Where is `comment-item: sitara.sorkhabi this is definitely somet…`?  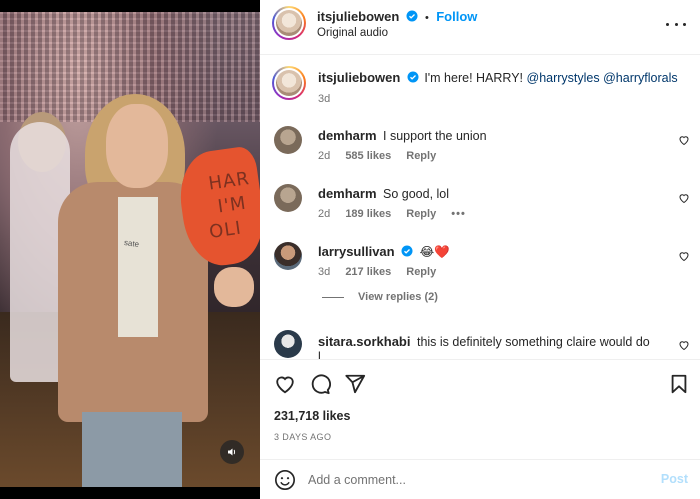
comment-item: sitara.sorkhabi this is definitely somet… is located at coordinates (480, 342).